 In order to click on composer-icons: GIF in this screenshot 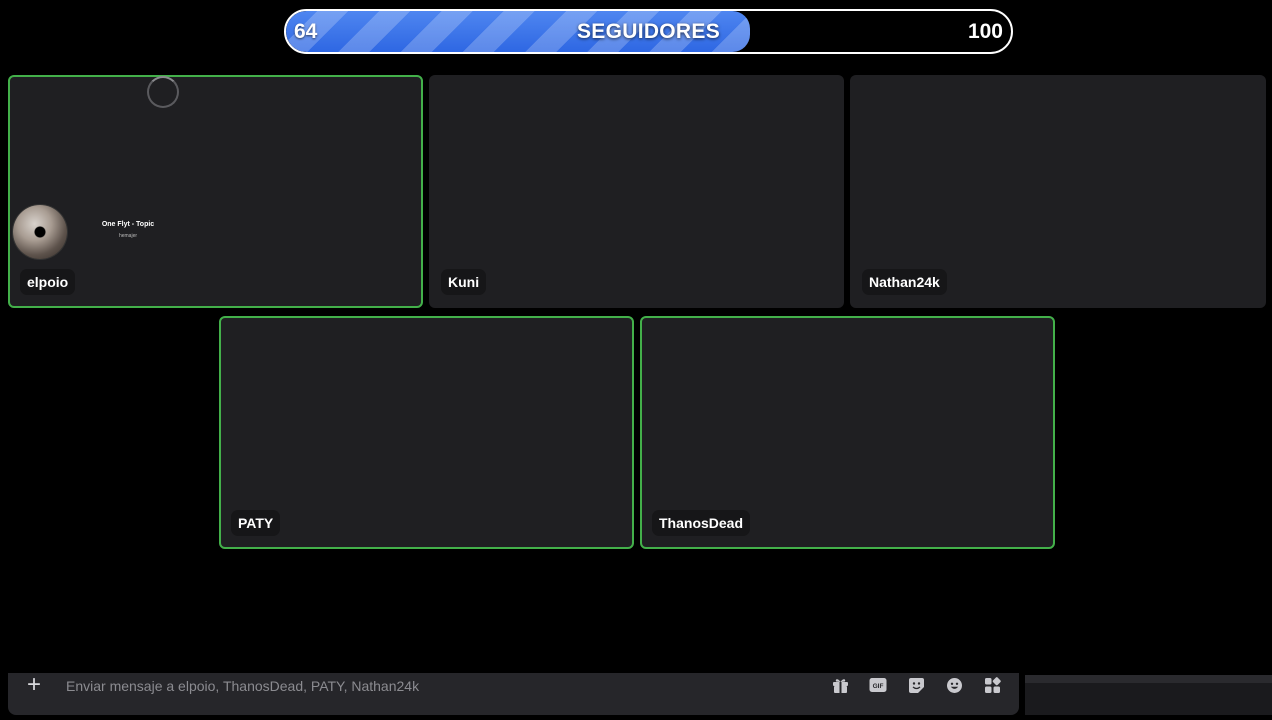, I will do `click(916, 685)`.